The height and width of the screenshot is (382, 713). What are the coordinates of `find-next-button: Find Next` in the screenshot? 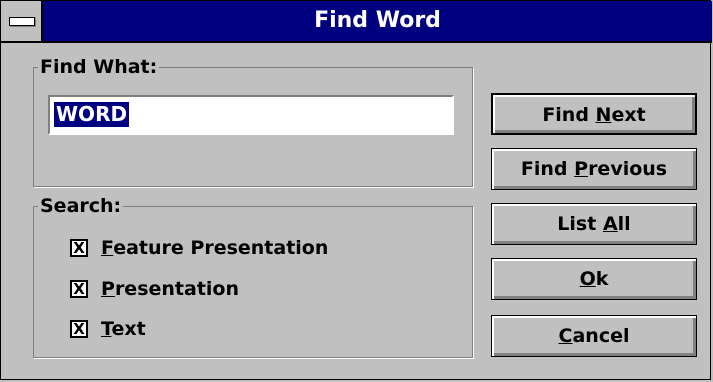 It's located at (594, 114).